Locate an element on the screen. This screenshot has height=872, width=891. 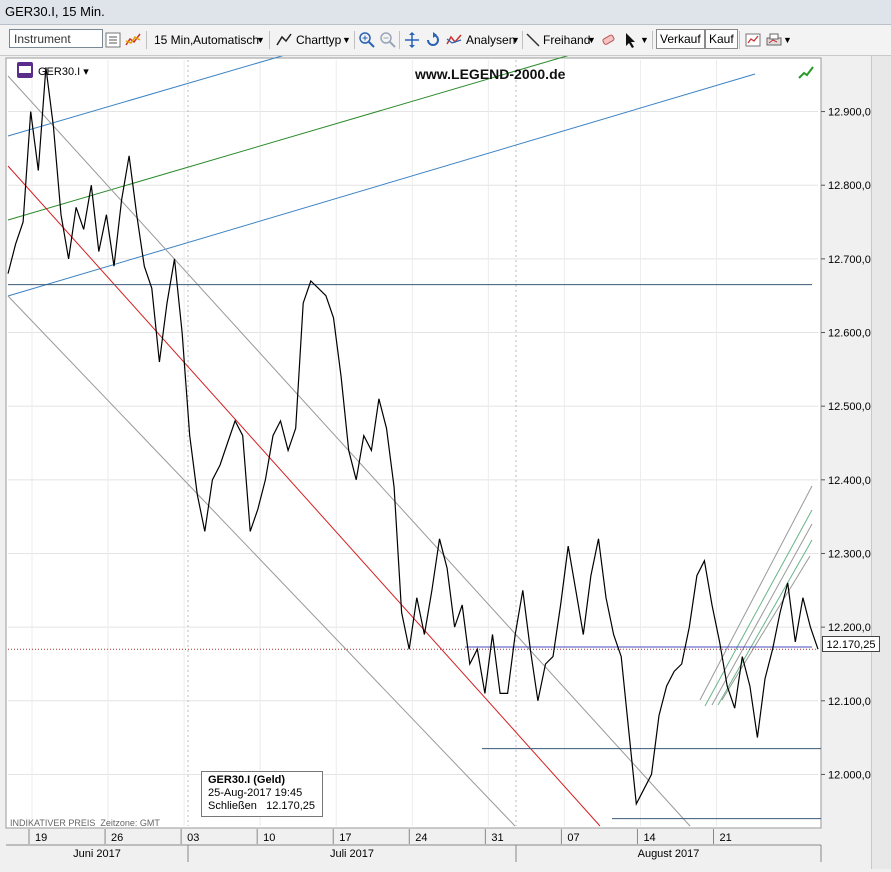
analysis-icon is located at coordinates (454, 40).